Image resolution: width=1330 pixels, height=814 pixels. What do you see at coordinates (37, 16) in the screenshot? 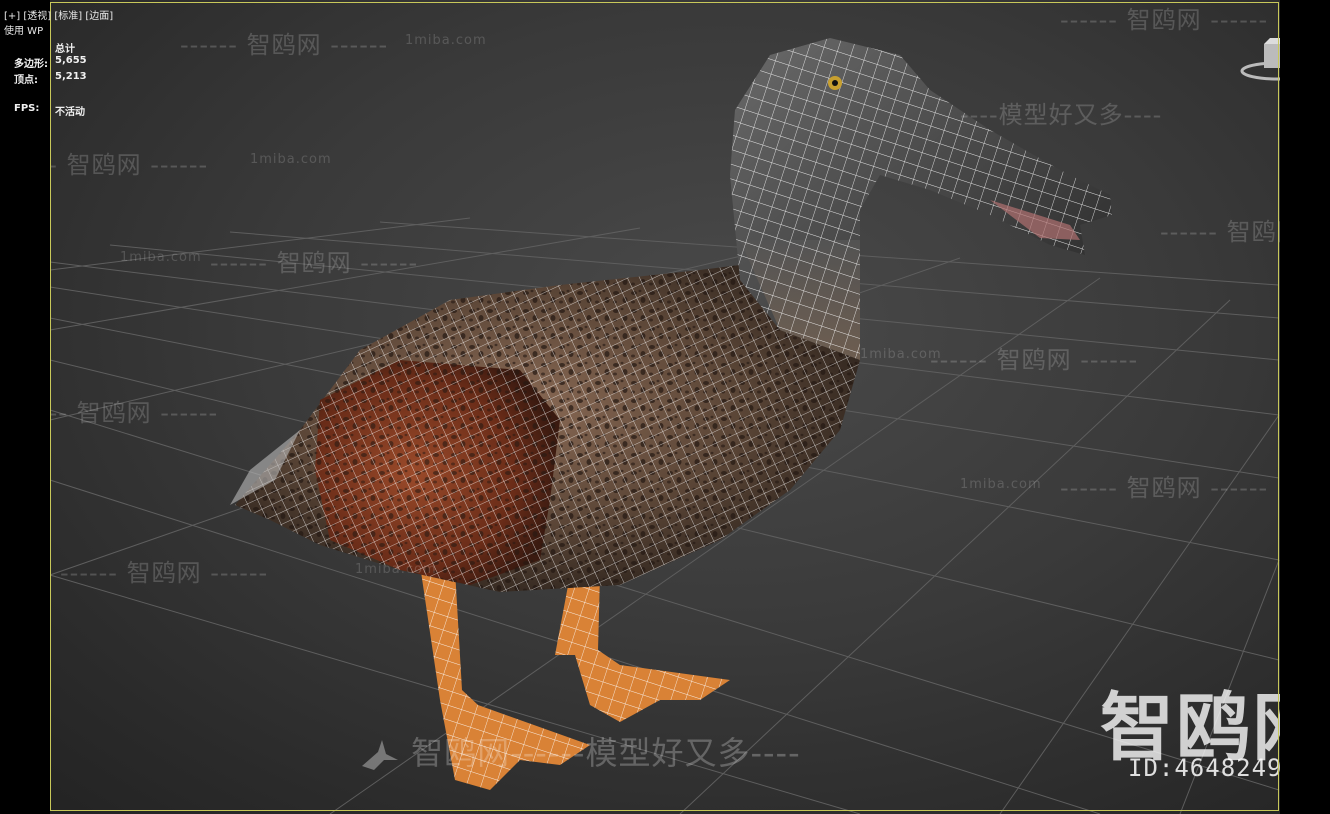
I see `viewport-menu-view: [透视]` at bounding box center [37, 16].